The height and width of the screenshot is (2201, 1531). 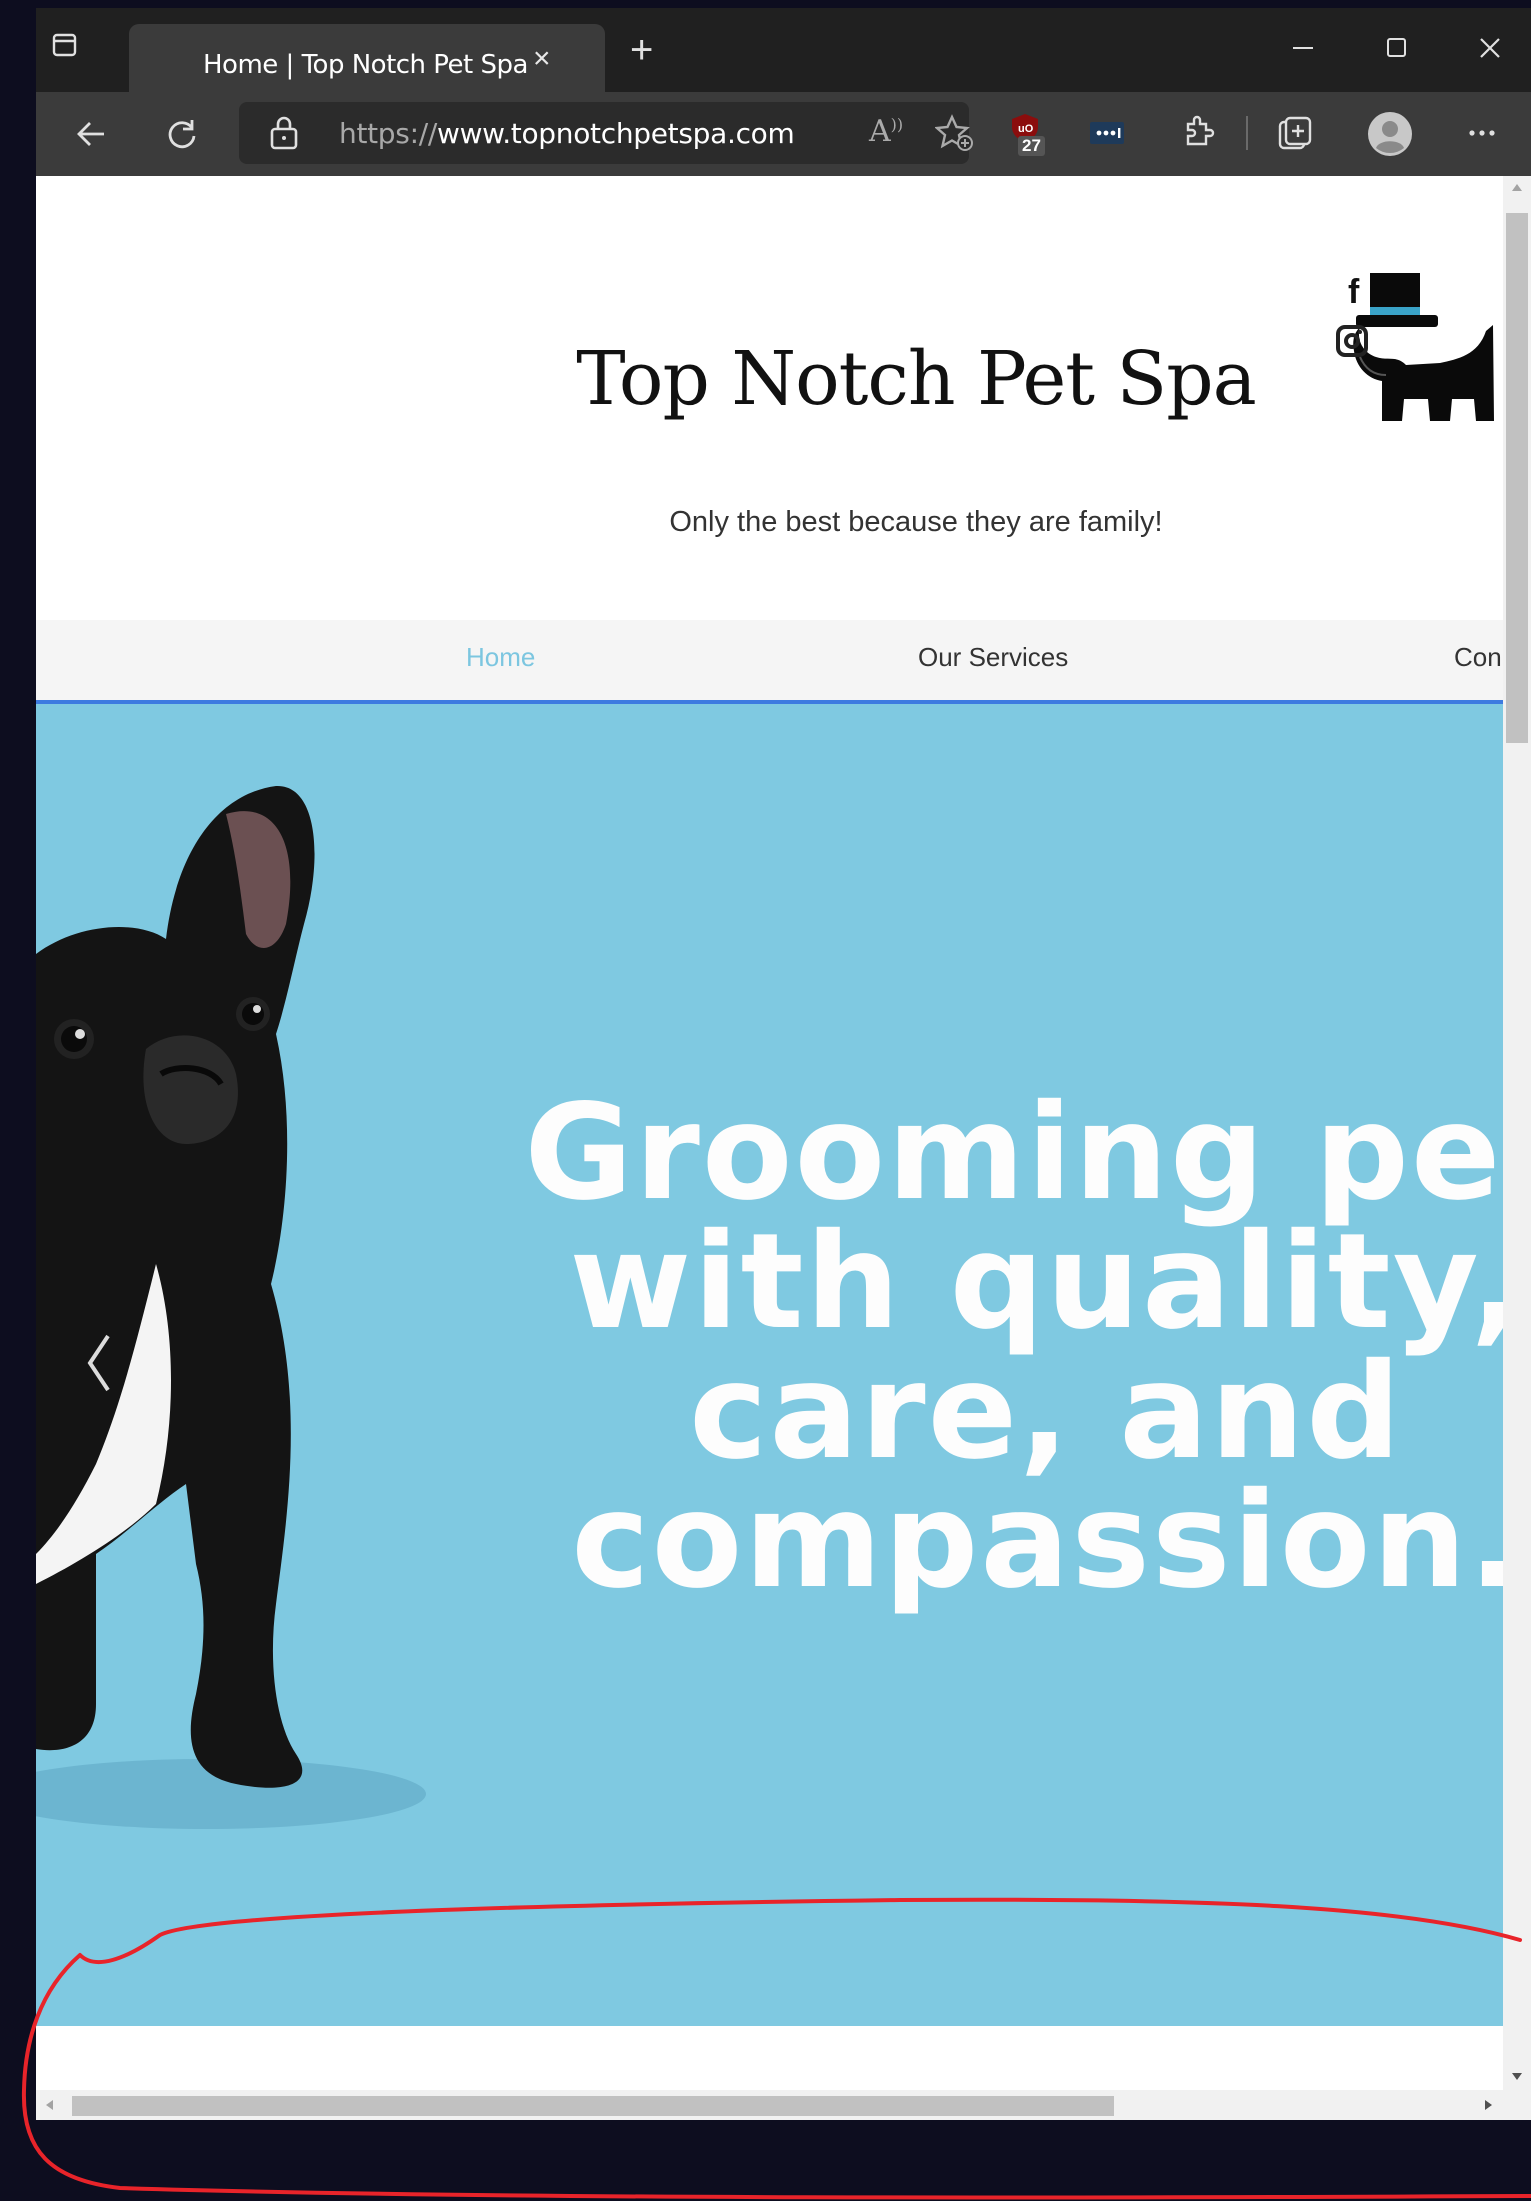 I want to click on tab-close-icon: ×, so click(x=542, y=59).